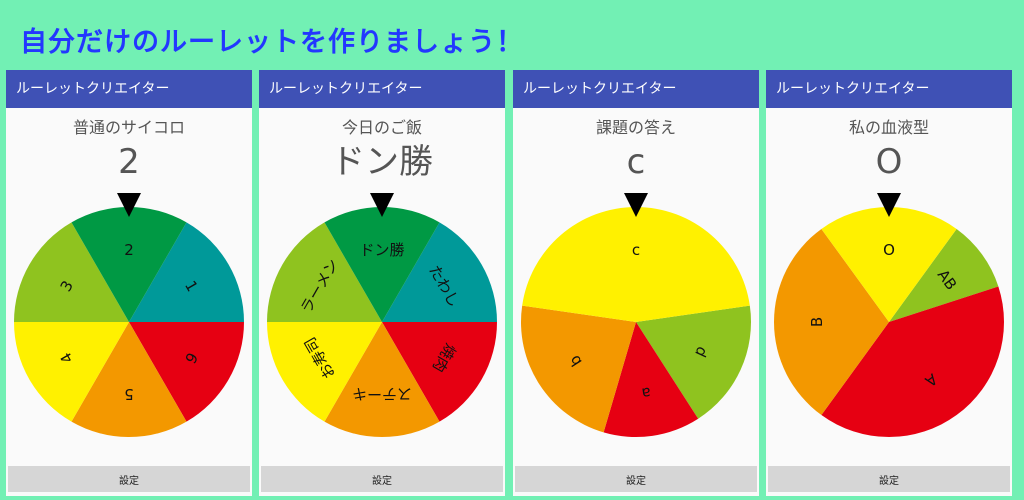 This screenshot has width=1024, height=500. Describe the element at coordinates (817, 322) in the screenshot. I see `segment-label: B` at that location.